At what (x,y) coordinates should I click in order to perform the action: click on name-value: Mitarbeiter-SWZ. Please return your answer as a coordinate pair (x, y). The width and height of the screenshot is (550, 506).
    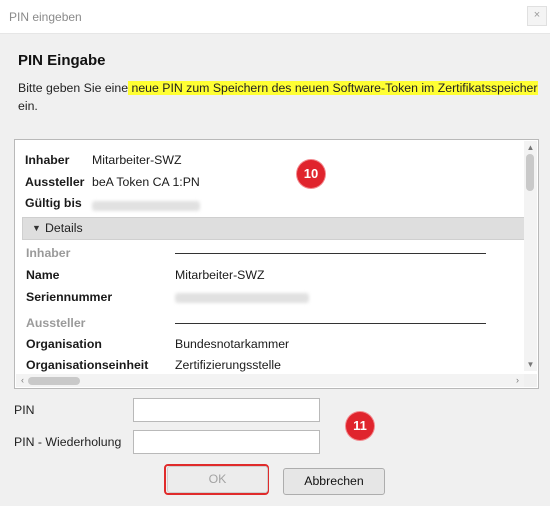
    Looking at the image, I should click on (220, 275).